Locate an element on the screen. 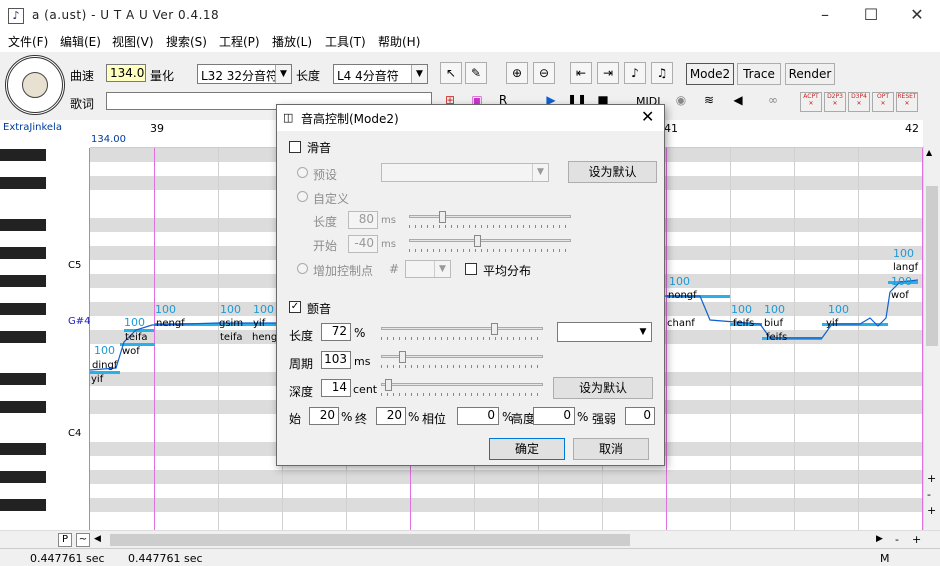 This screenshot has height=566, width=940. horizontal-scrollbar: P ~ ◀ ▶ - + is located at coordinates (470, 539).